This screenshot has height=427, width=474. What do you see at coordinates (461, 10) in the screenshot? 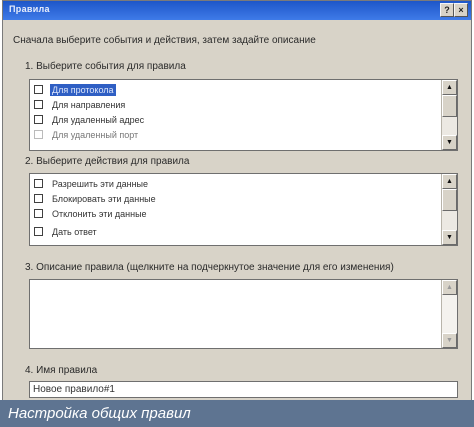
I see `close-button: ×` at bounding box center [461, 10].